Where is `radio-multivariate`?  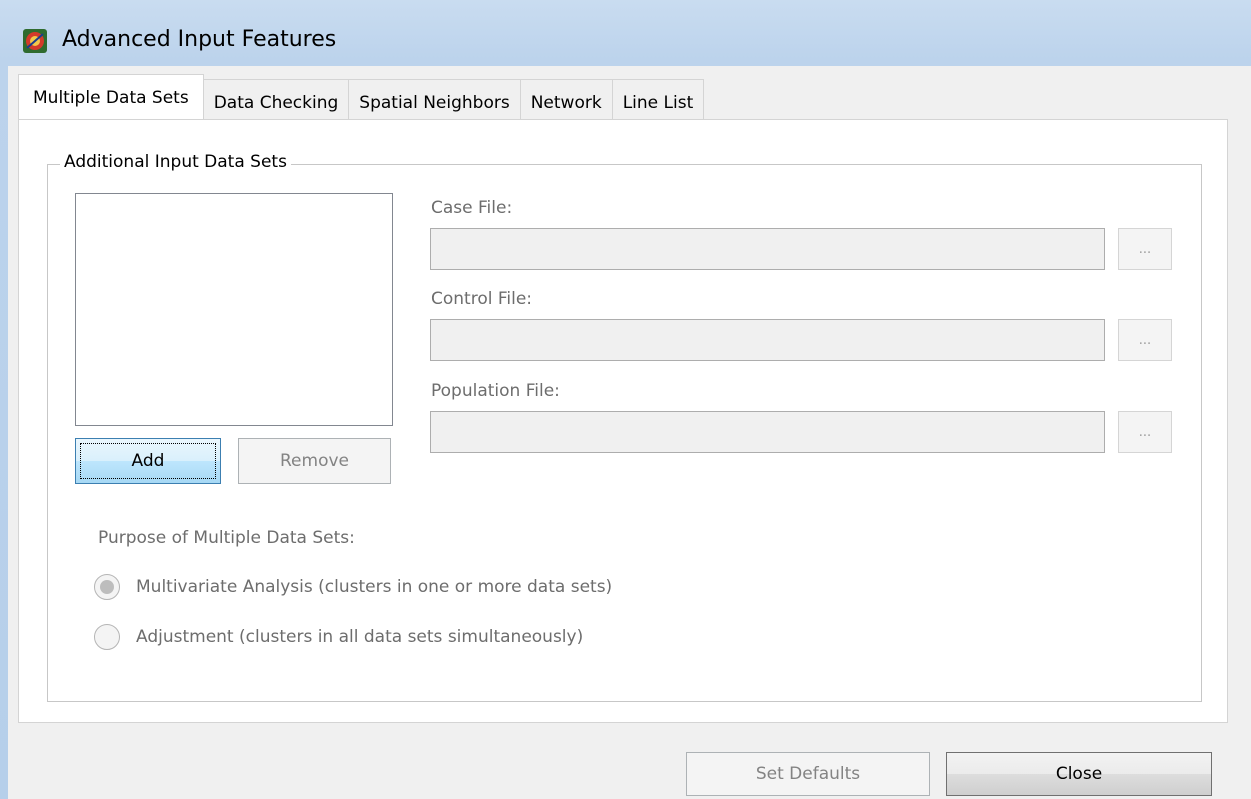 radio-multivariate is located at coordinates (107, 587).